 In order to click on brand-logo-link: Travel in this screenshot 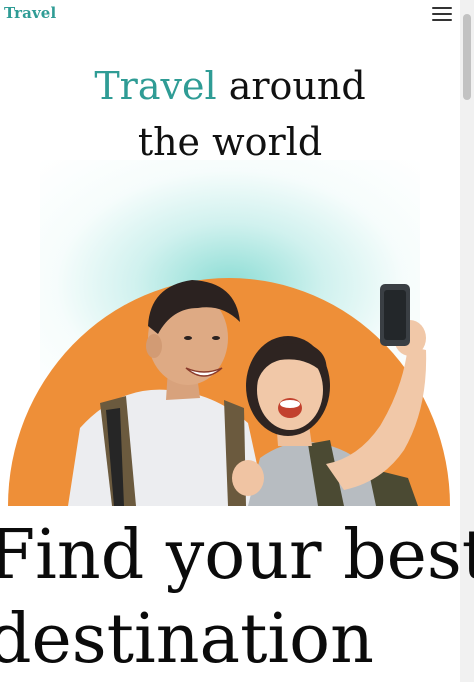, I will do `click(30, 13)`.